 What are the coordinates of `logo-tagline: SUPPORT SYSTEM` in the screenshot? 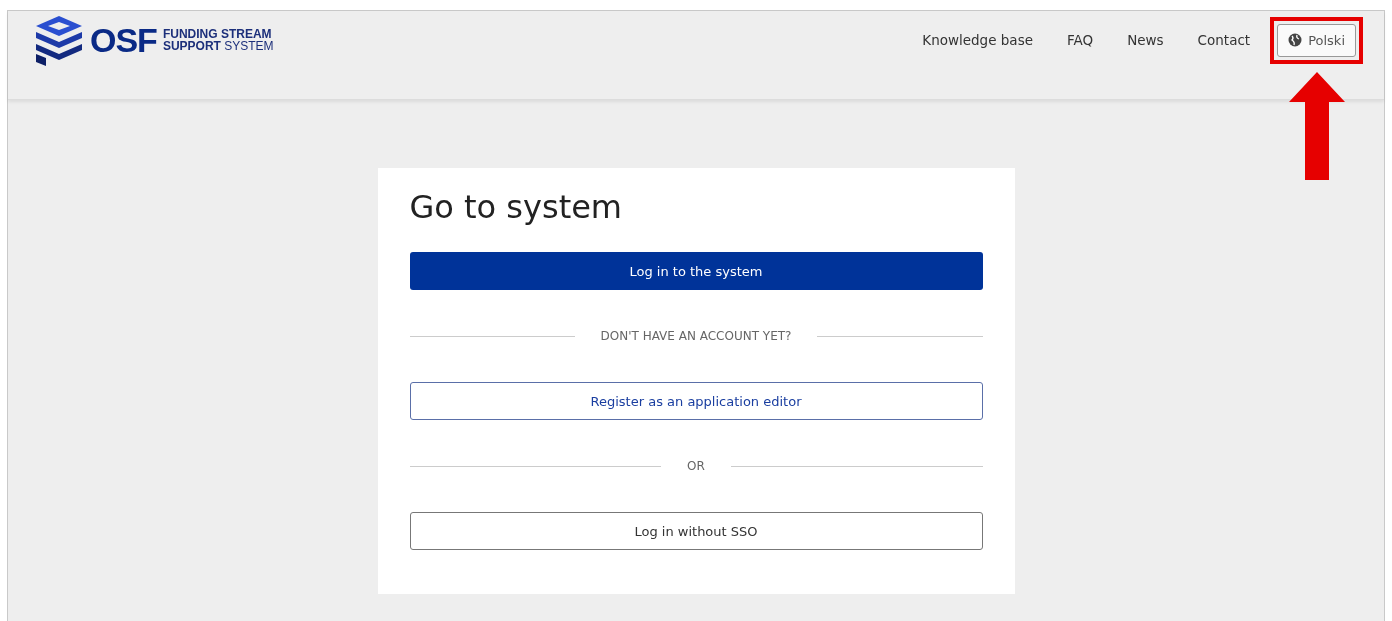 It's located at (218, 46).